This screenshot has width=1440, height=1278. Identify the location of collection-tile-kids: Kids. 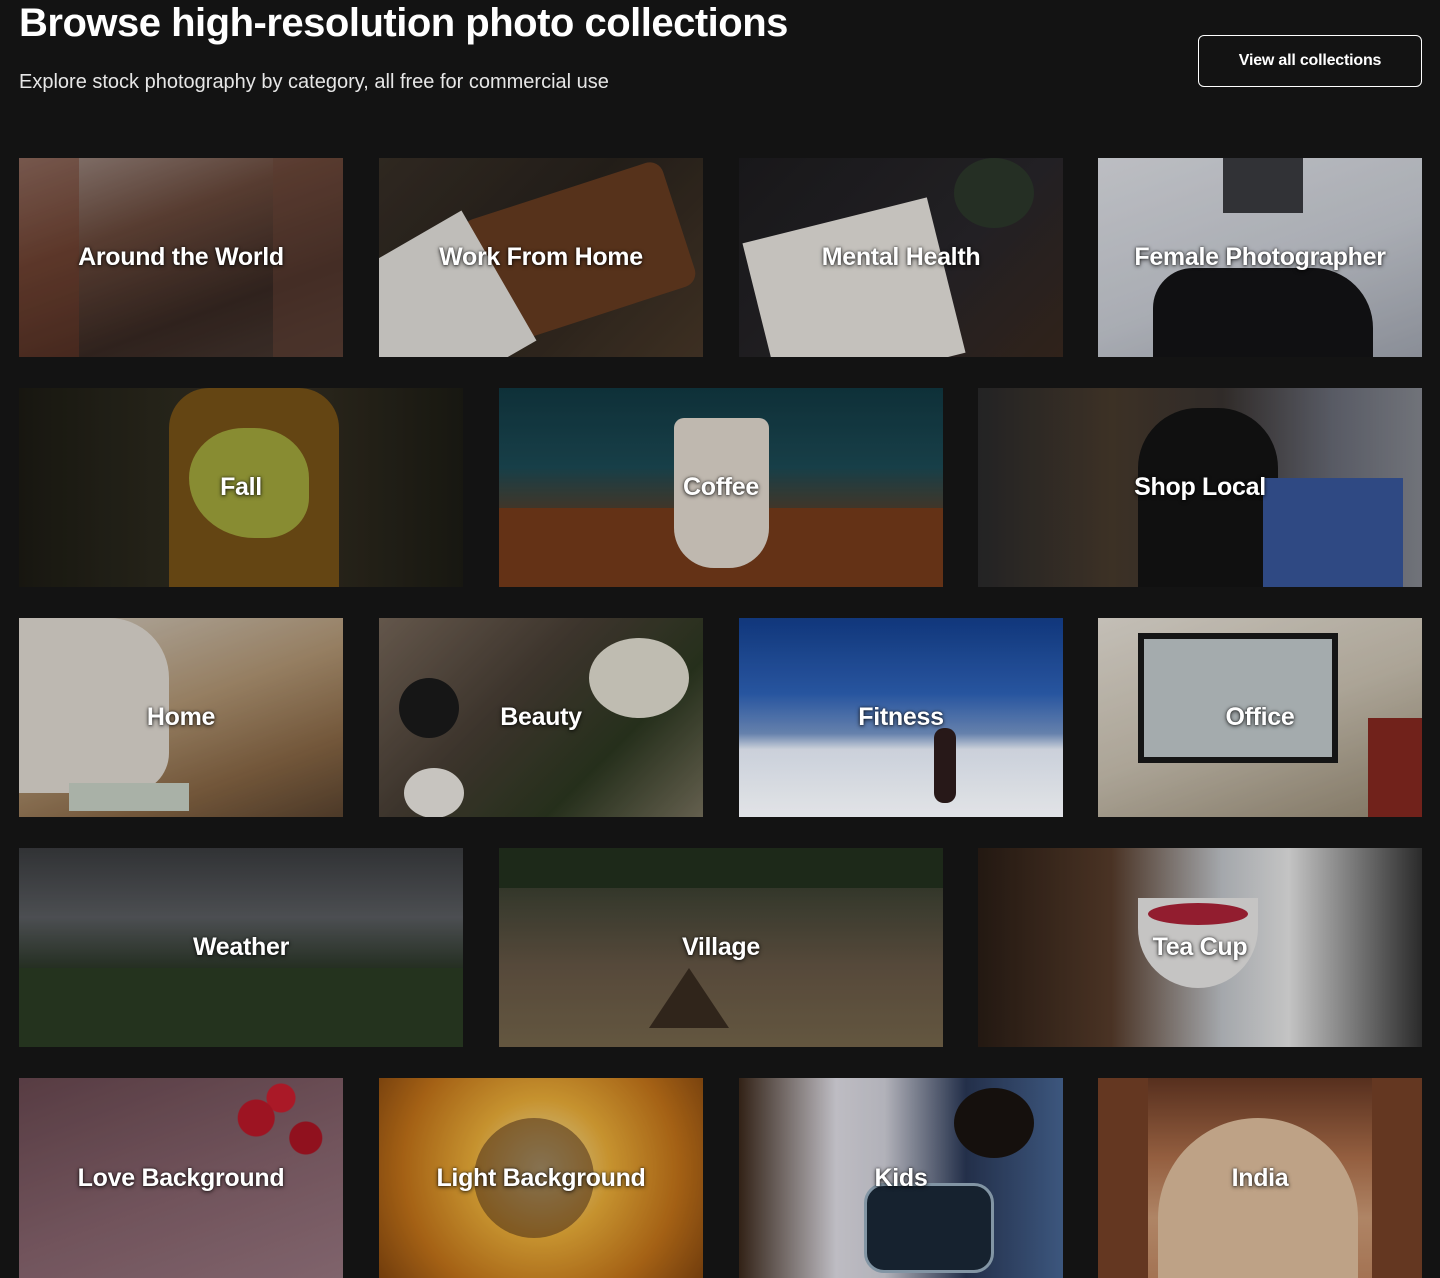
(901, 1178).